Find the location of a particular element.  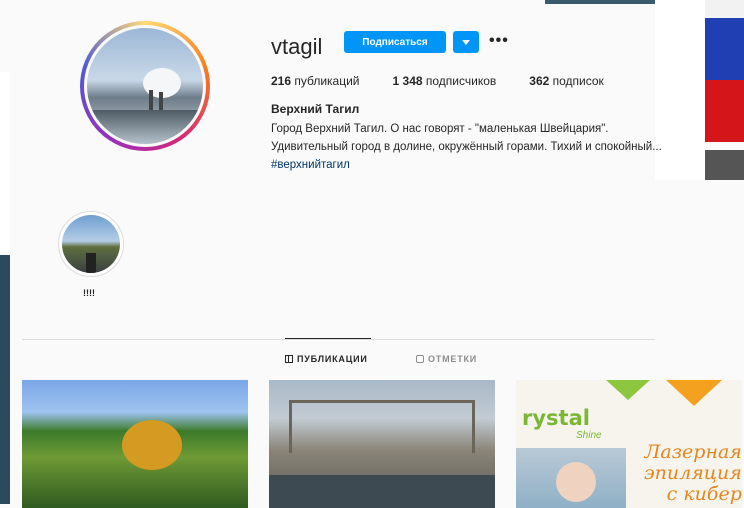

story-highlight is located at coordinates (91, 244).